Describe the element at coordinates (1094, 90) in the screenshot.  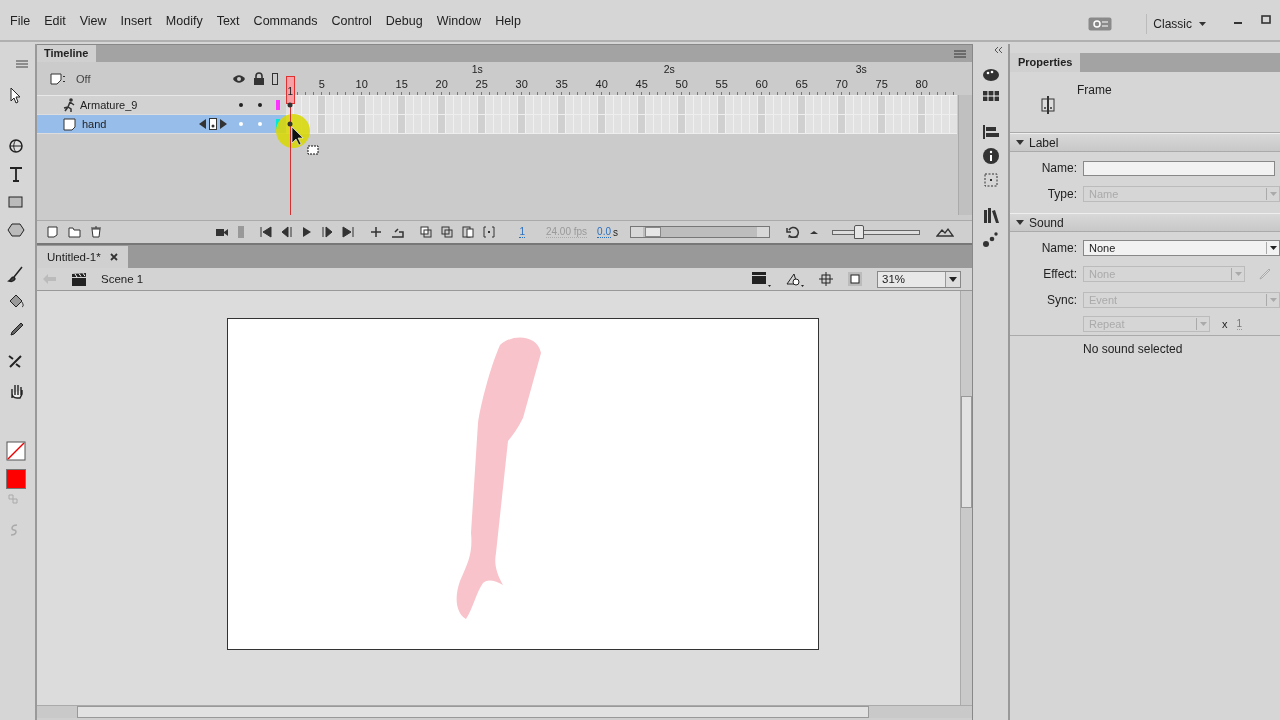
I see `object-type: Frame` at that location.